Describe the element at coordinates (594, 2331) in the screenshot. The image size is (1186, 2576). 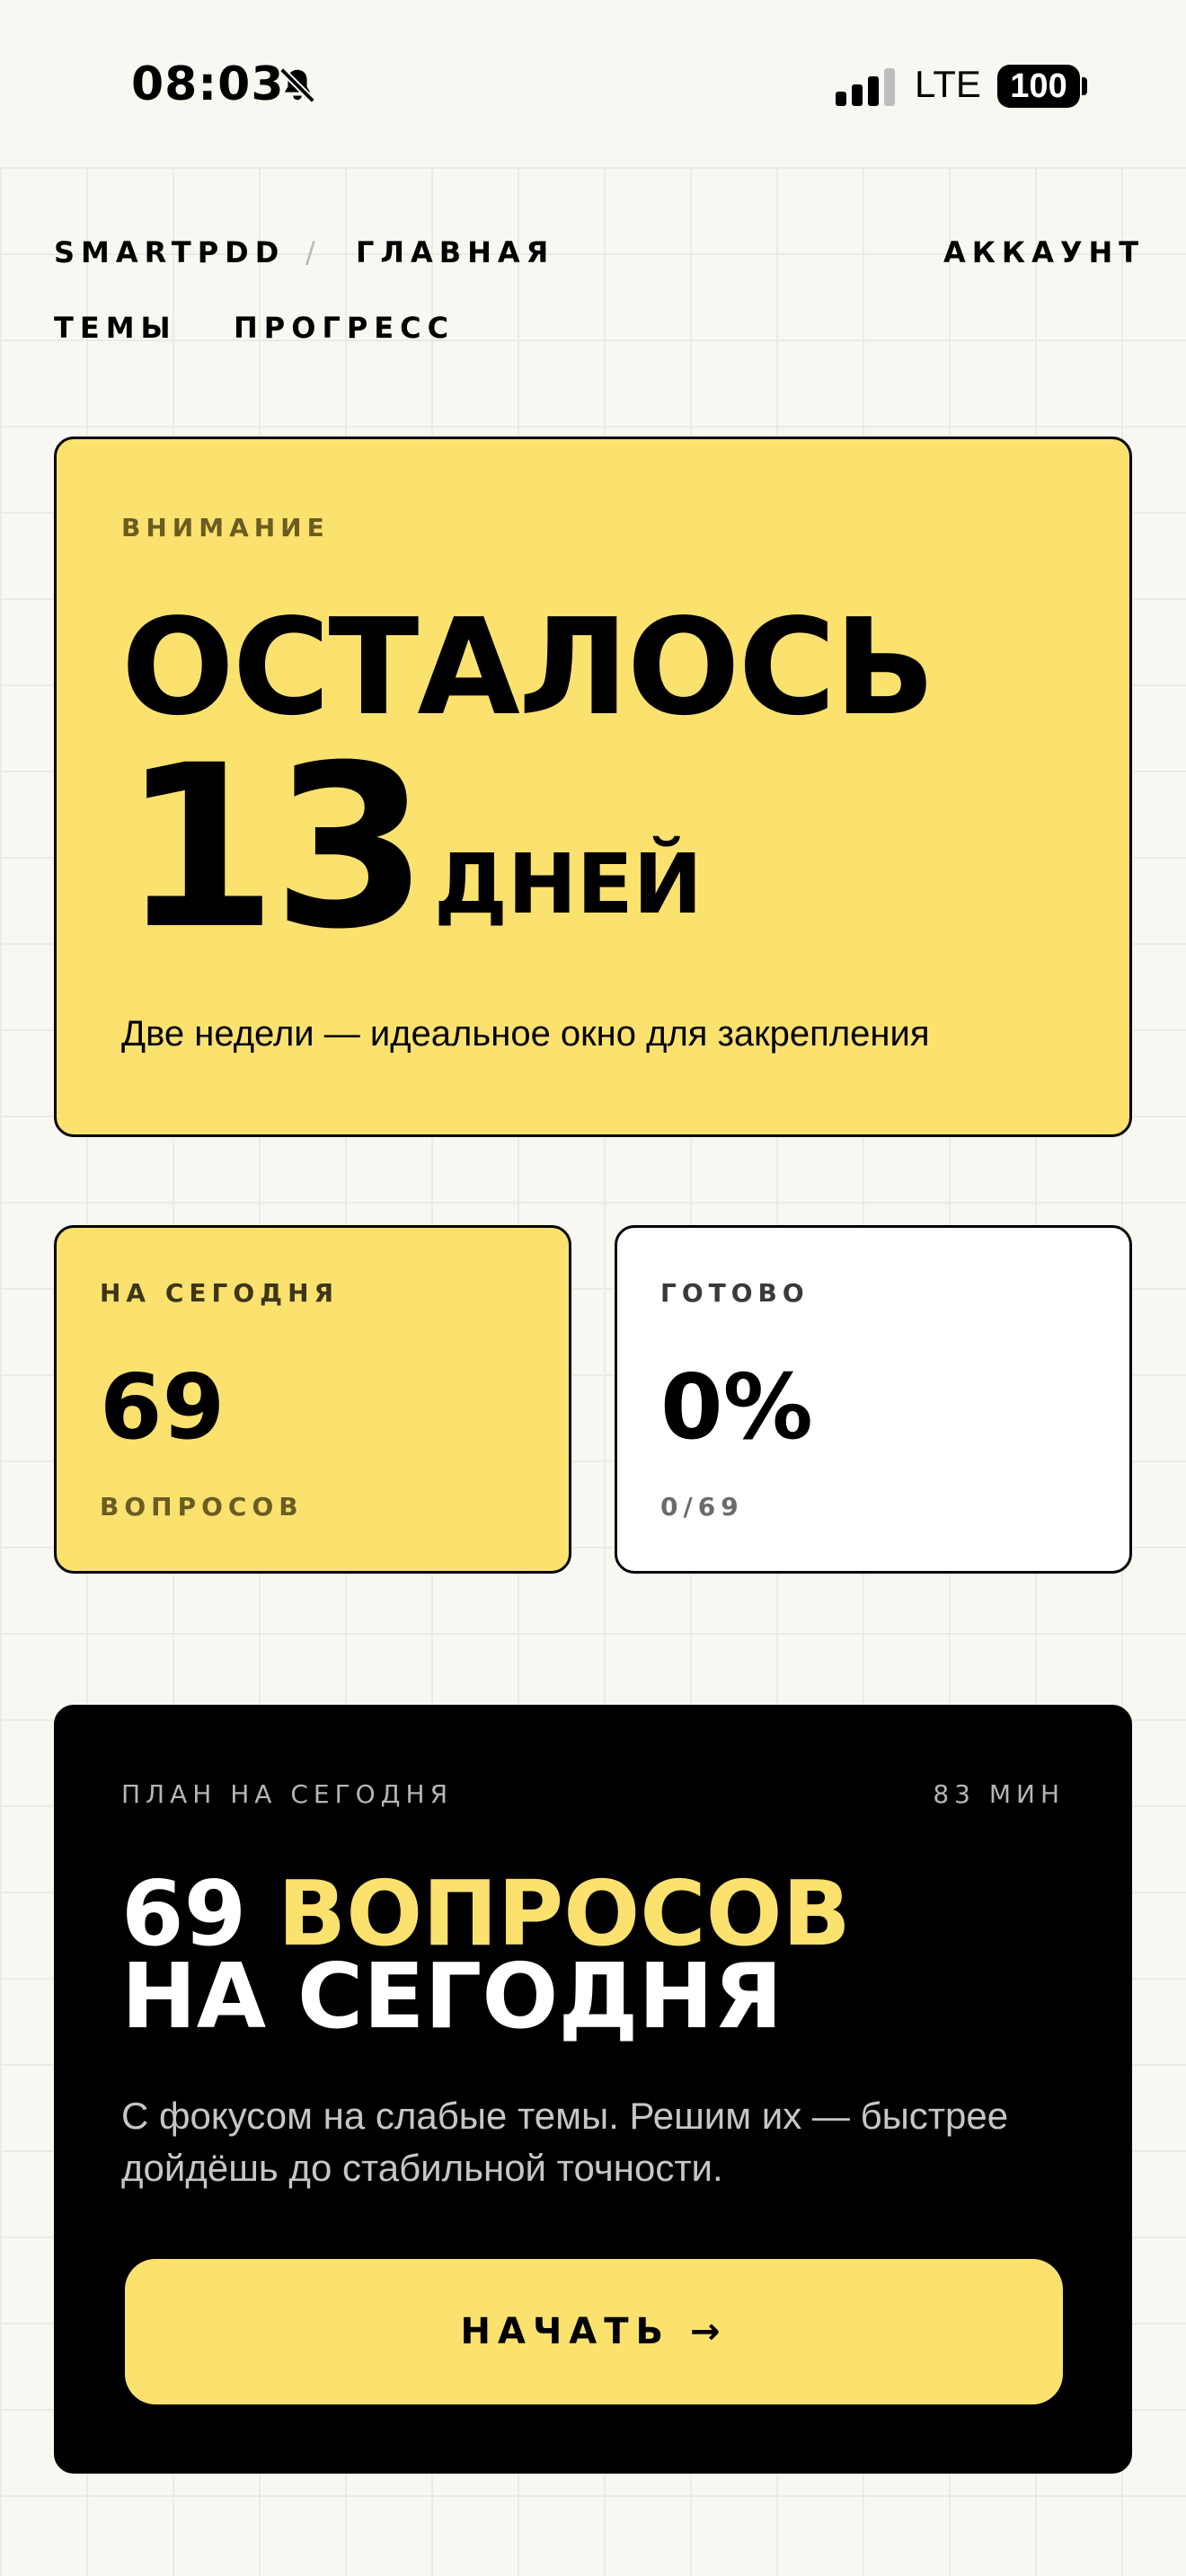
I see `start-button: НАЧАТЬ →` at that location.